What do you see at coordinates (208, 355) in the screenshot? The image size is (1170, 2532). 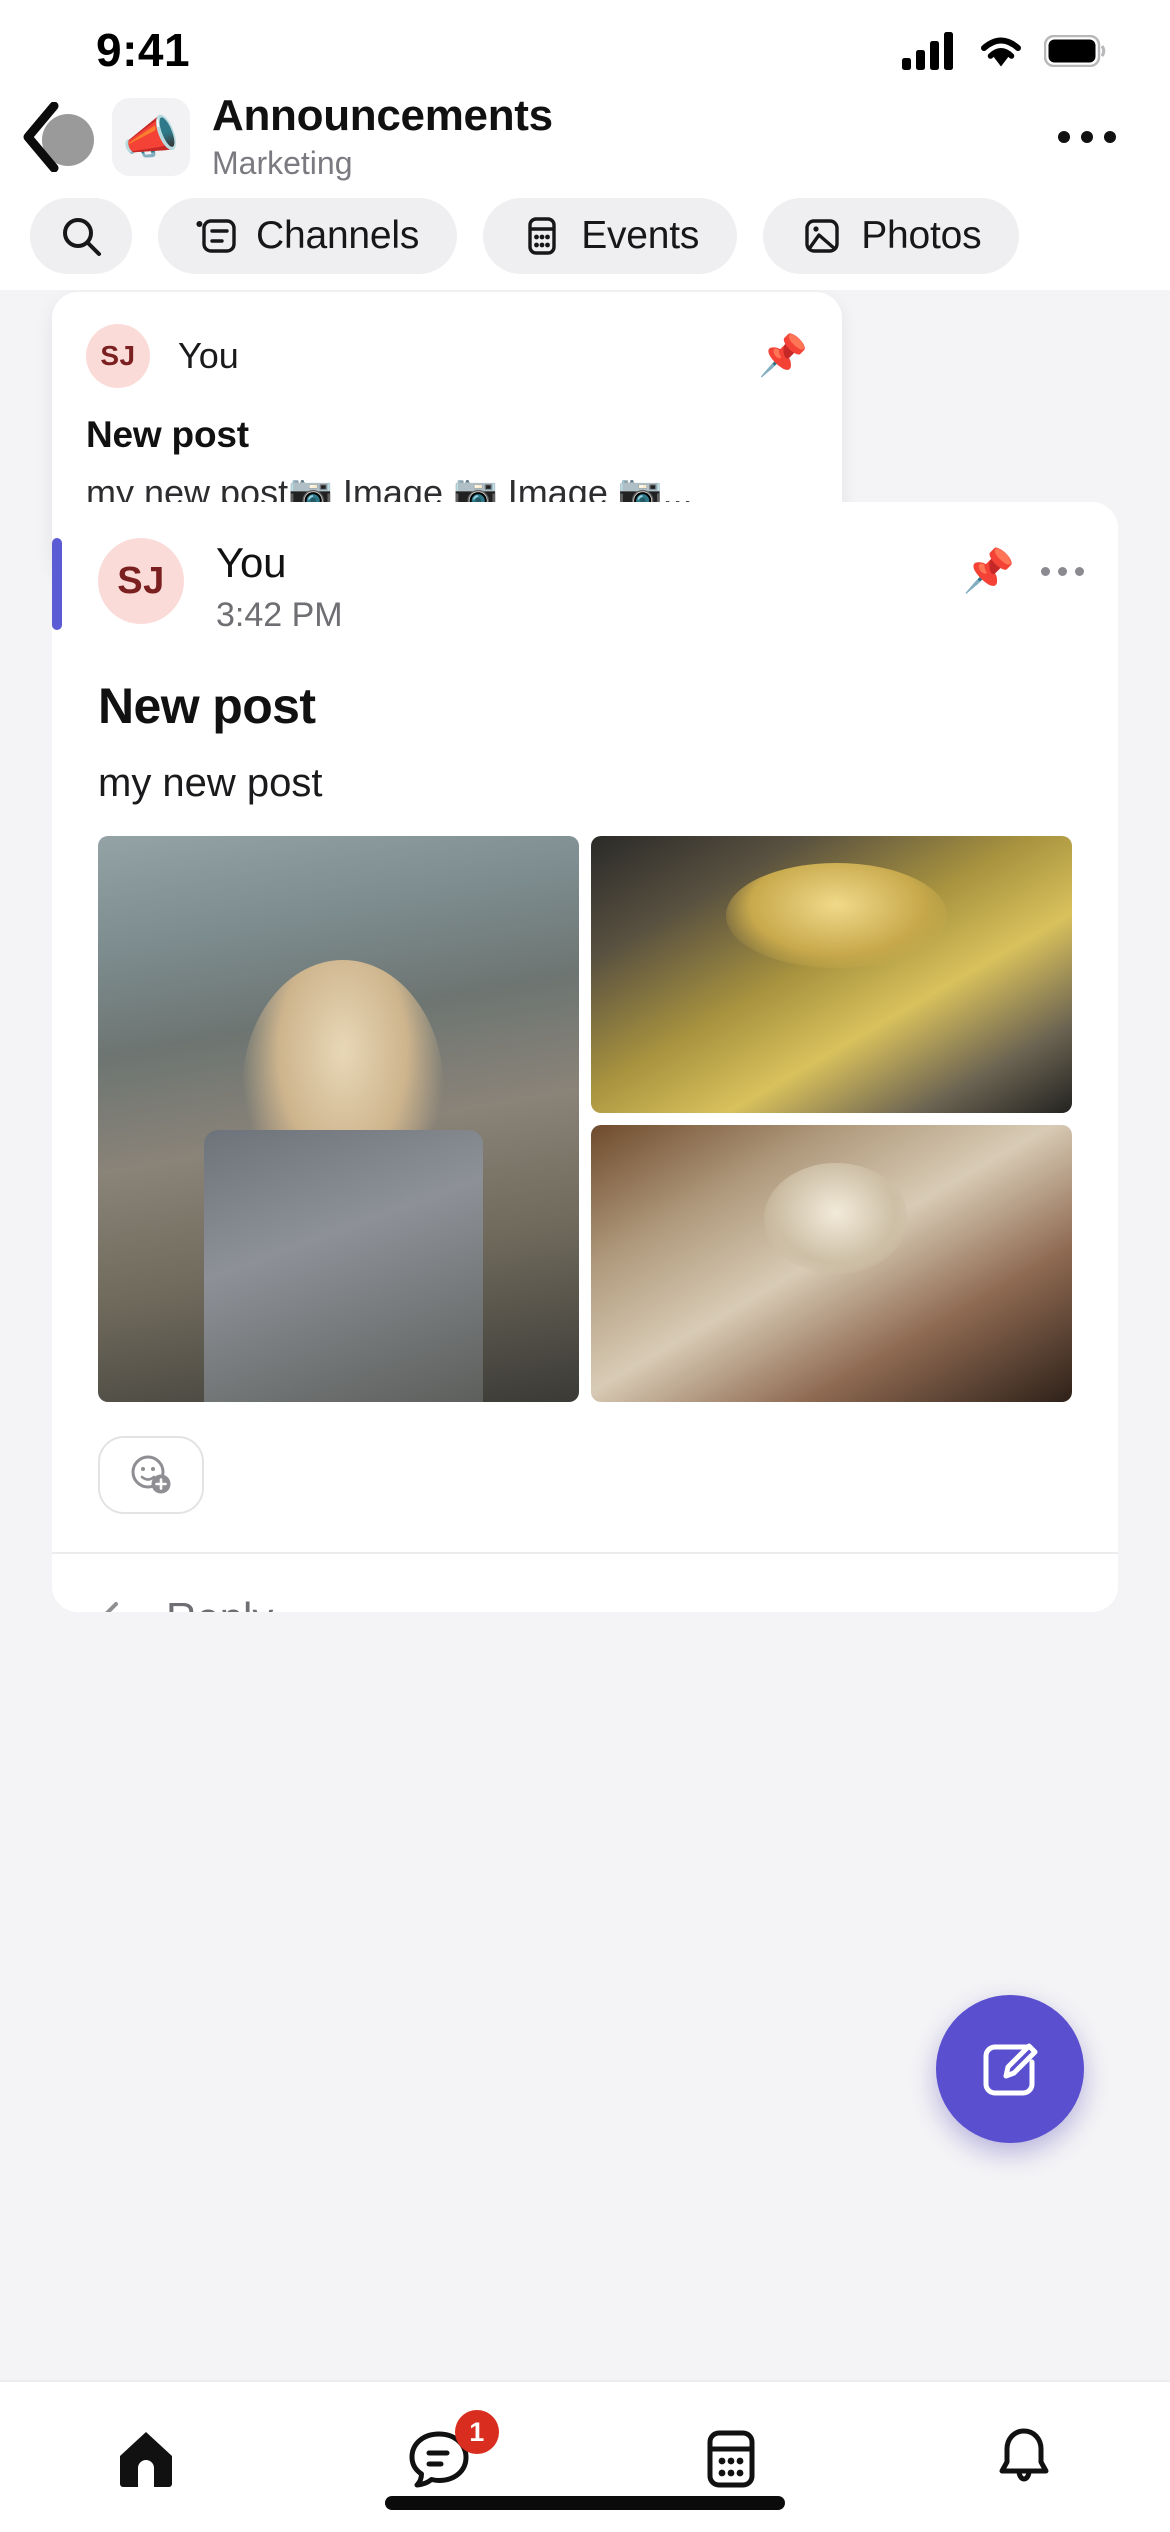 I see `pinned-preview-author: You` at bounding box center [208, 355].